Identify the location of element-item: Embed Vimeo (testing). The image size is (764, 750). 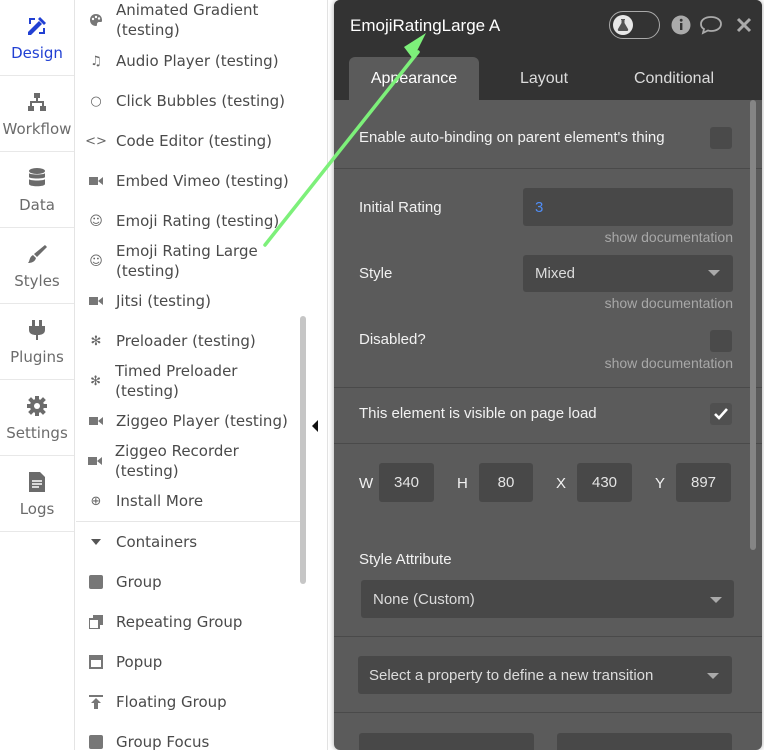
(189, 181).